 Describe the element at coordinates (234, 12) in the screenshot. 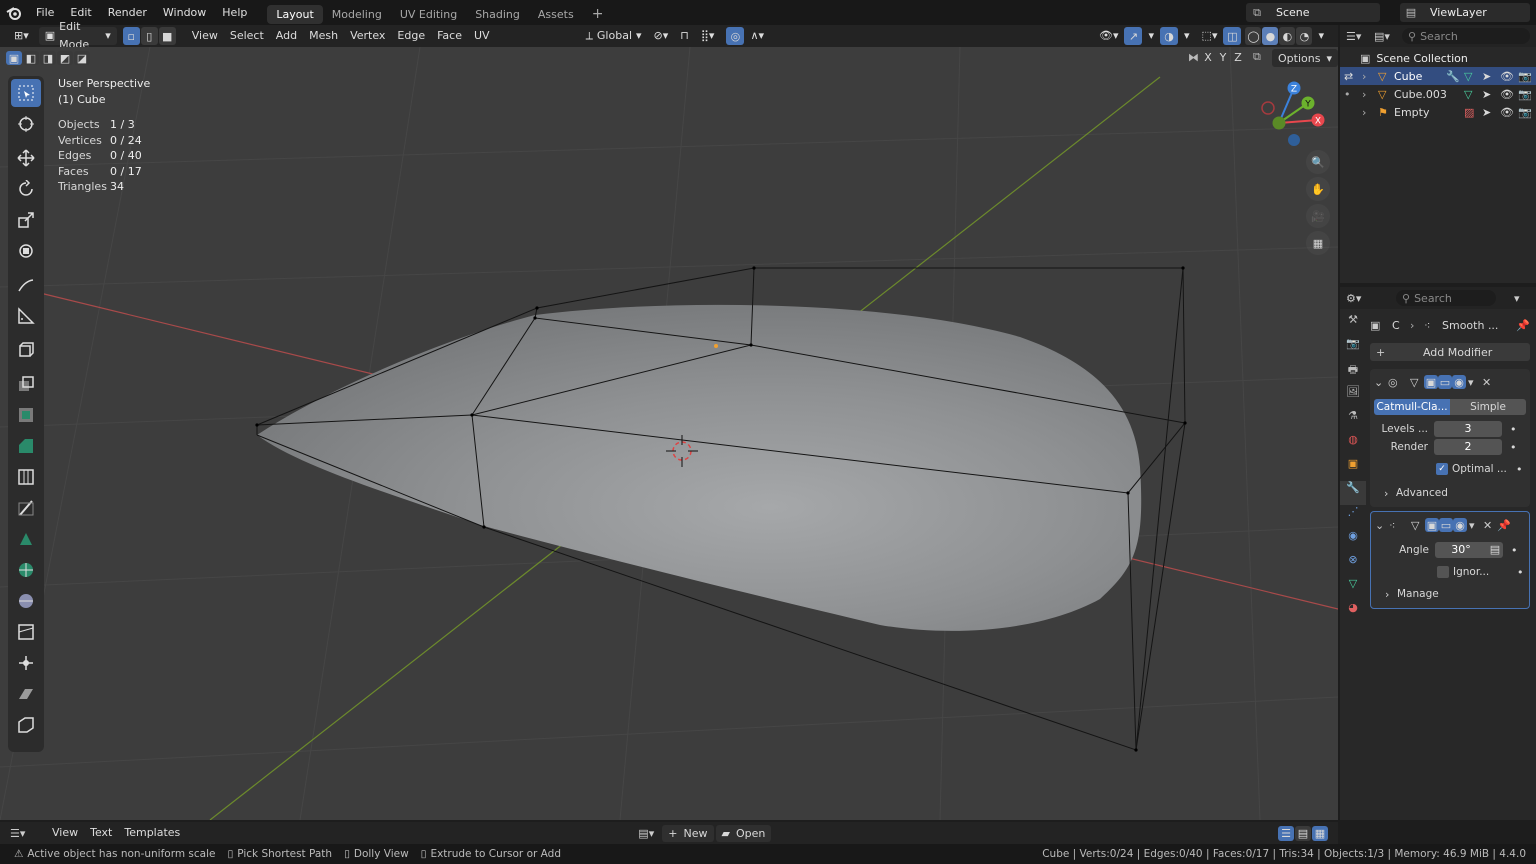

I see `menu-help: Help` at that location.